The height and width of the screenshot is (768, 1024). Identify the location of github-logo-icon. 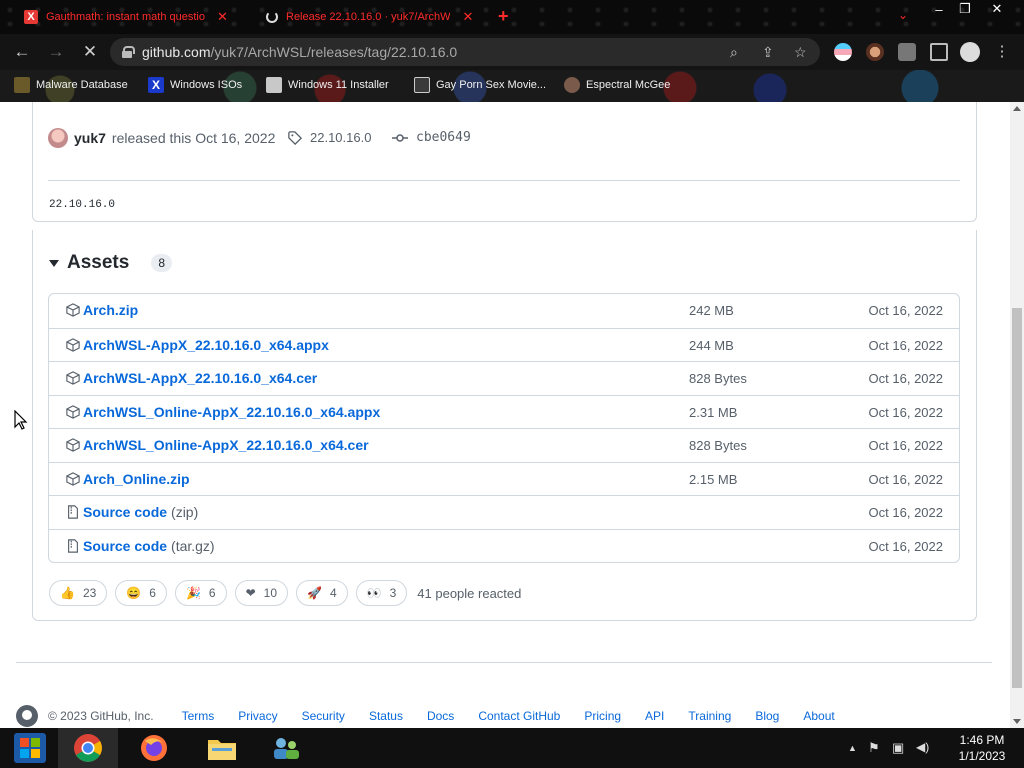
(27, 716).